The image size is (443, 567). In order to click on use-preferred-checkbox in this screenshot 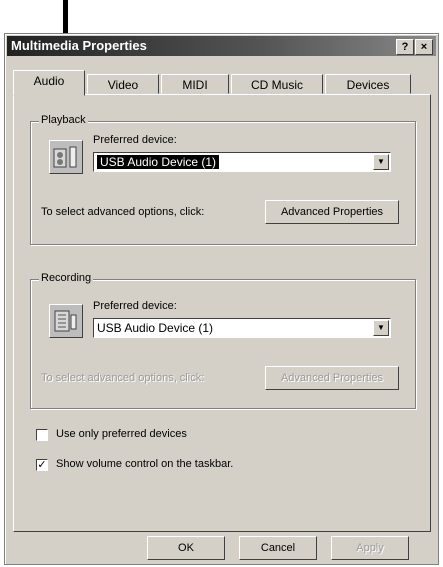, I will do `click(42, 435)`.